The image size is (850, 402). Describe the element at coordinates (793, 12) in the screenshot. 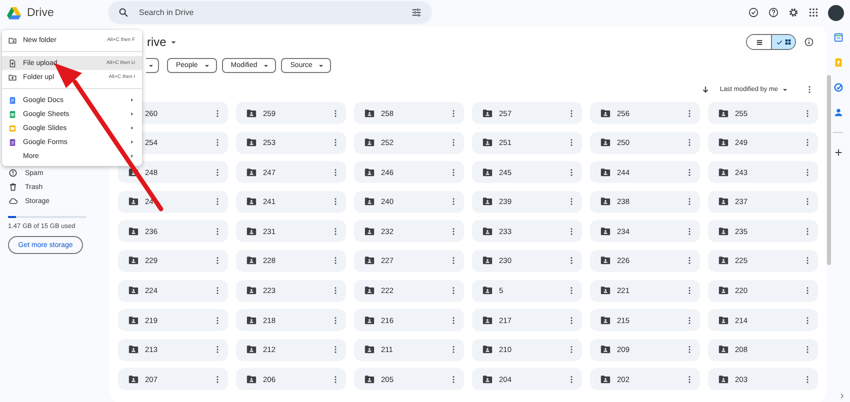

I see `settings-icon` at that location.